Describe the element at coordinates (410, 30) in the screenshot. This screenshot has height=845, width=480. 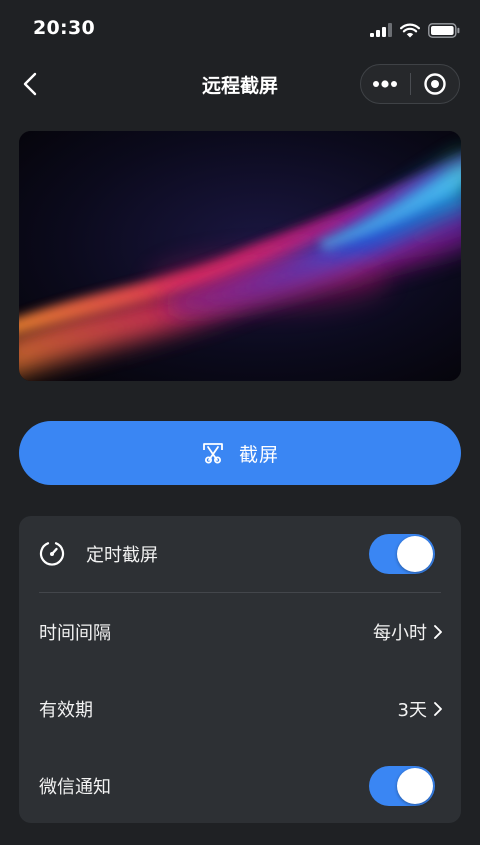
I see `wifi-icon` at that location.